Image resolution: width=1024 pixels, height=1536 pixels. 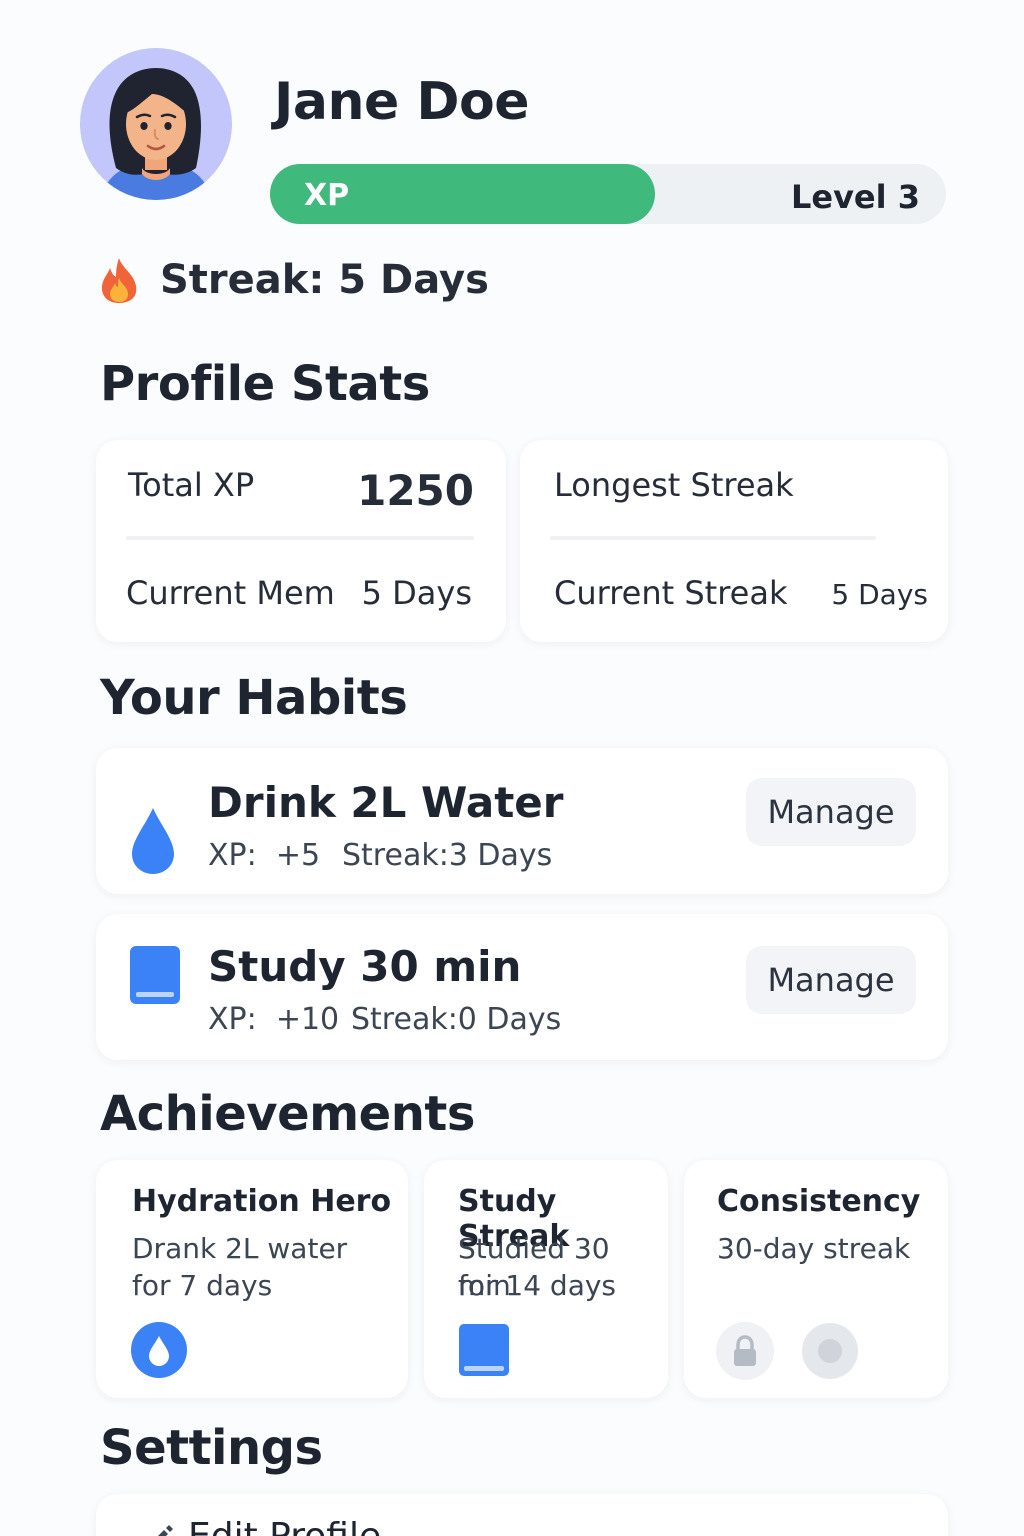 I want to click on locked-badge, so click(x=745, y=1351).